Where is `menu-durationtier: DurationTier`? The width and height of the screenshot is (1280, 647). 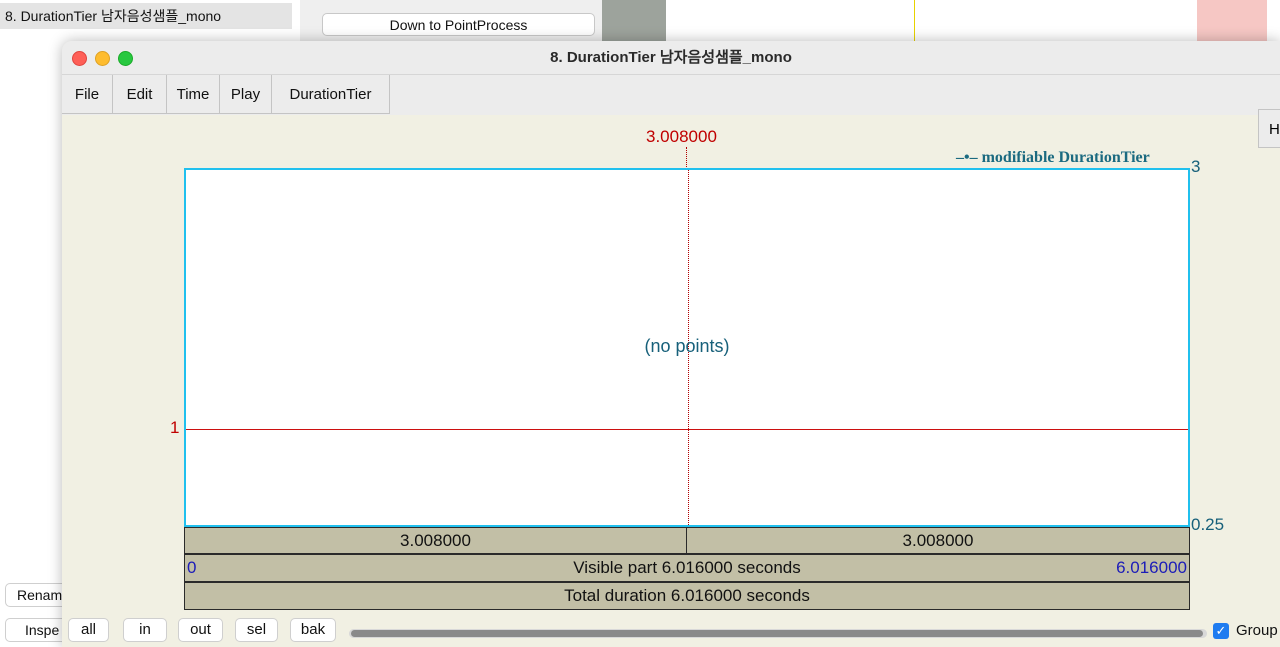 menu-durationtier: DurationTier is located at coordinates (331, 94).